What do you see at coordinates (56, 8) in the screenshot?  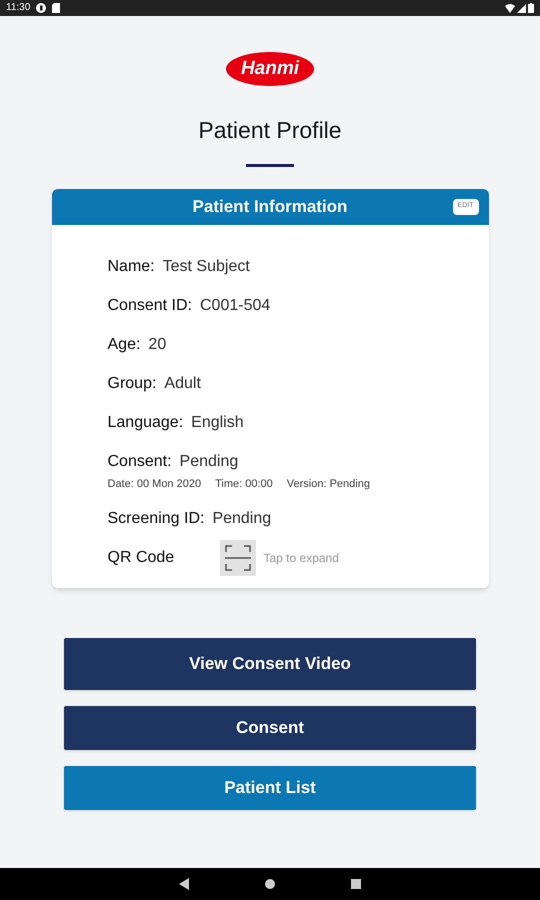 I see `sd-card-icon` at bounding box center [56, 8].